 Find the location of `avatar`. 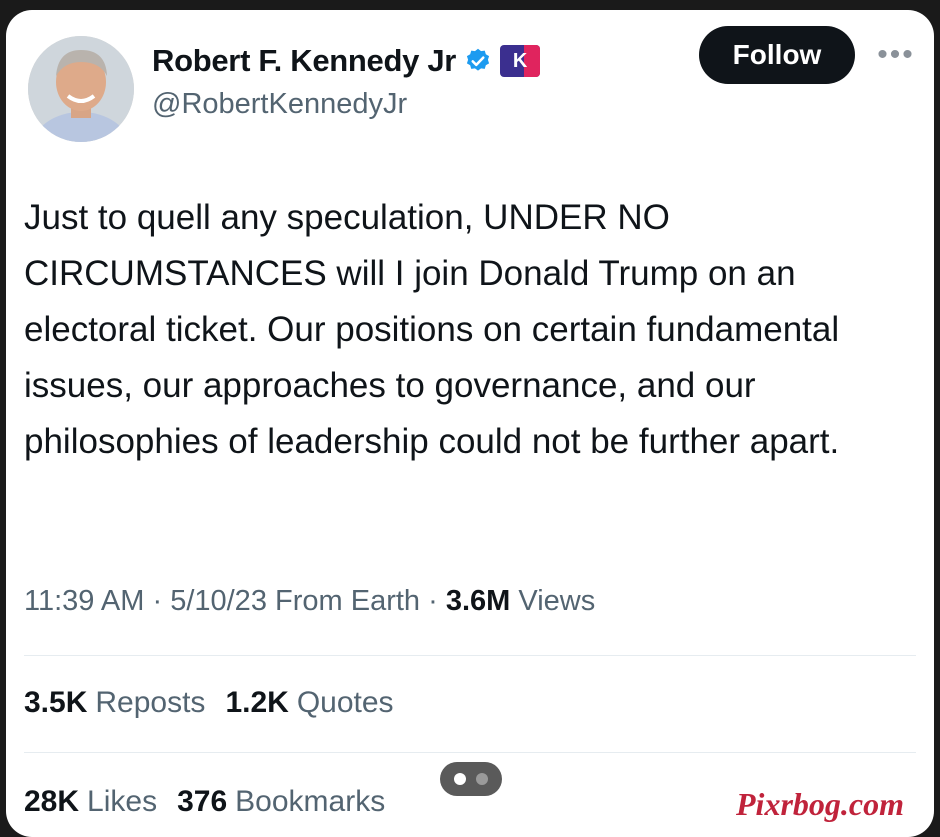

avatar is located at coordinates (81, 89).